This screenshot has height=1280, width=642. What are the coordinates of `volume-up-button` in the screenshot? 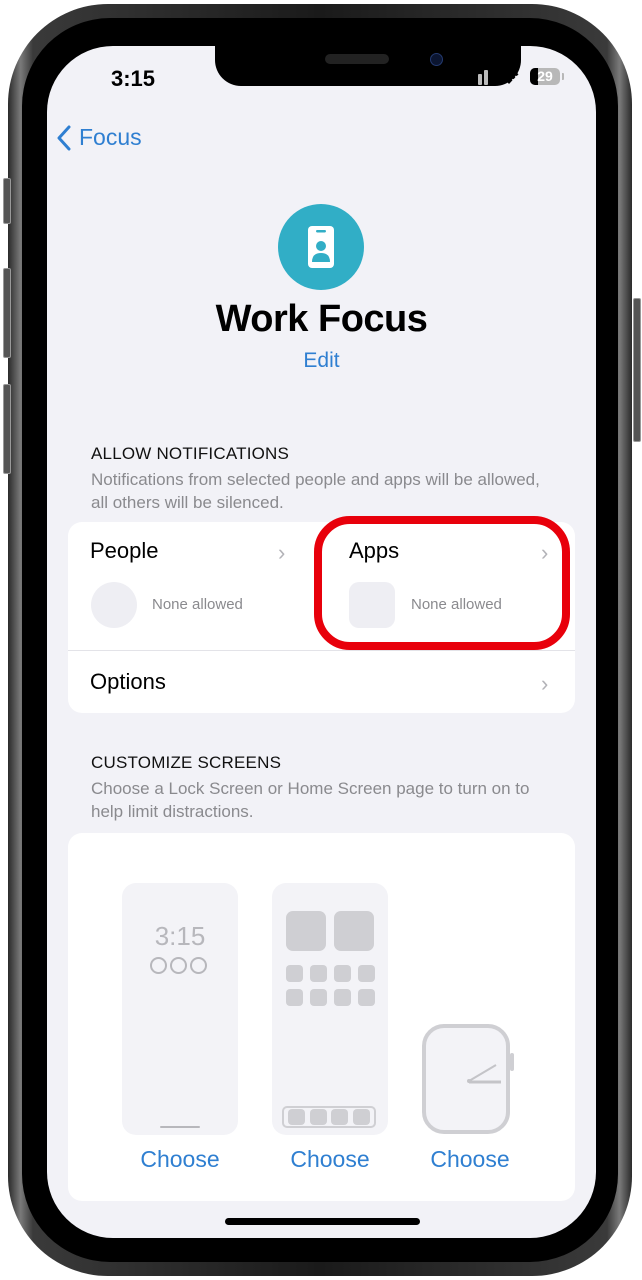 It's located at (7, 313).